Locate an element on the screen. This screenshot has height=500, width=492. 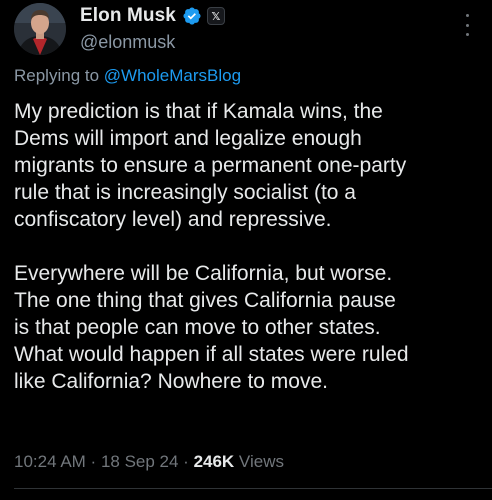
more-options-icon is located at coordinates (467, 25).